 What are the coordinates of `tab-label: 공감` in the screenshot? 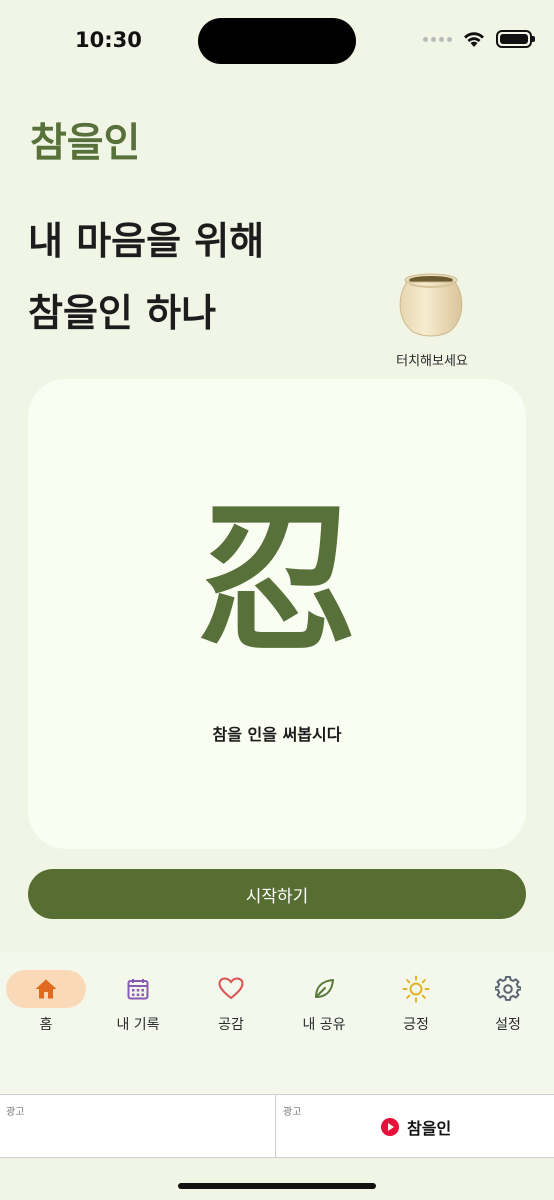 It's located at (231, 1025).